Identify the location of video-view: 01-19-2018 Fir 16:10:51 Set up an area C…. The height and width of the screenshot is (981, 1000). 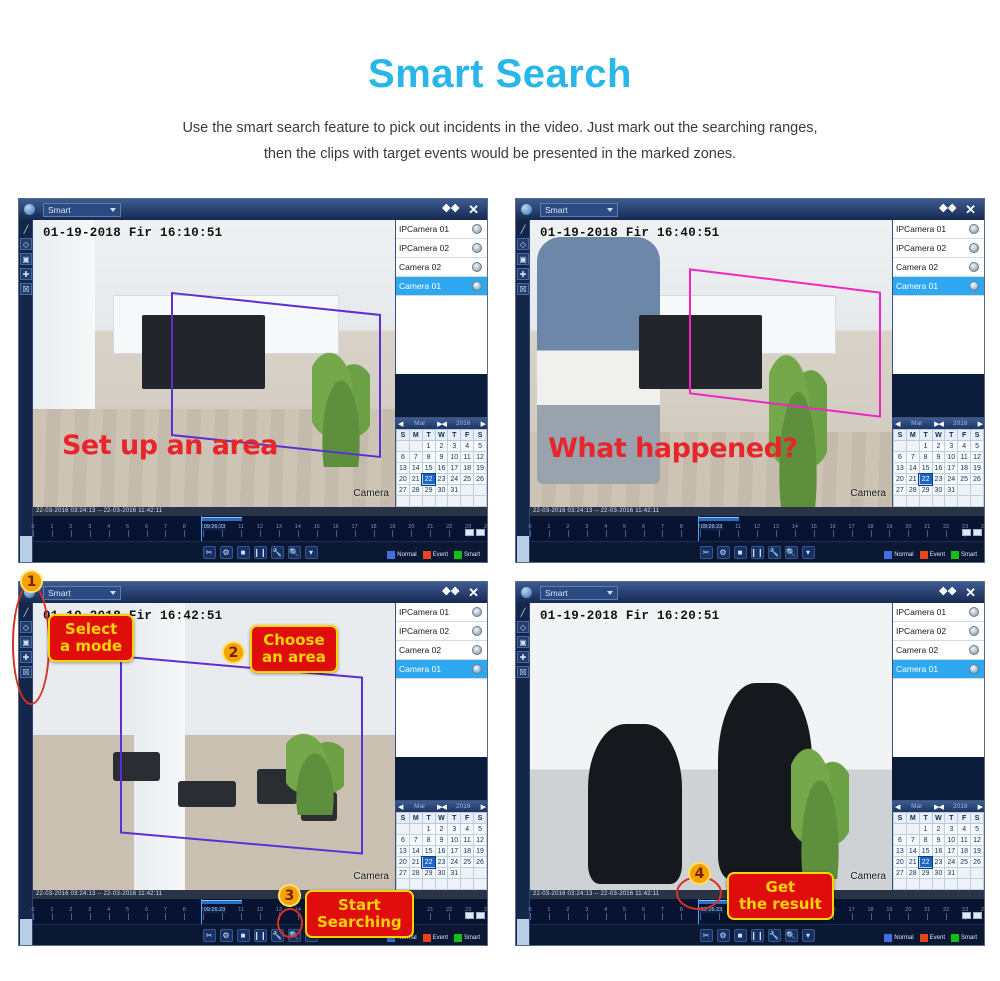
(214, 363).